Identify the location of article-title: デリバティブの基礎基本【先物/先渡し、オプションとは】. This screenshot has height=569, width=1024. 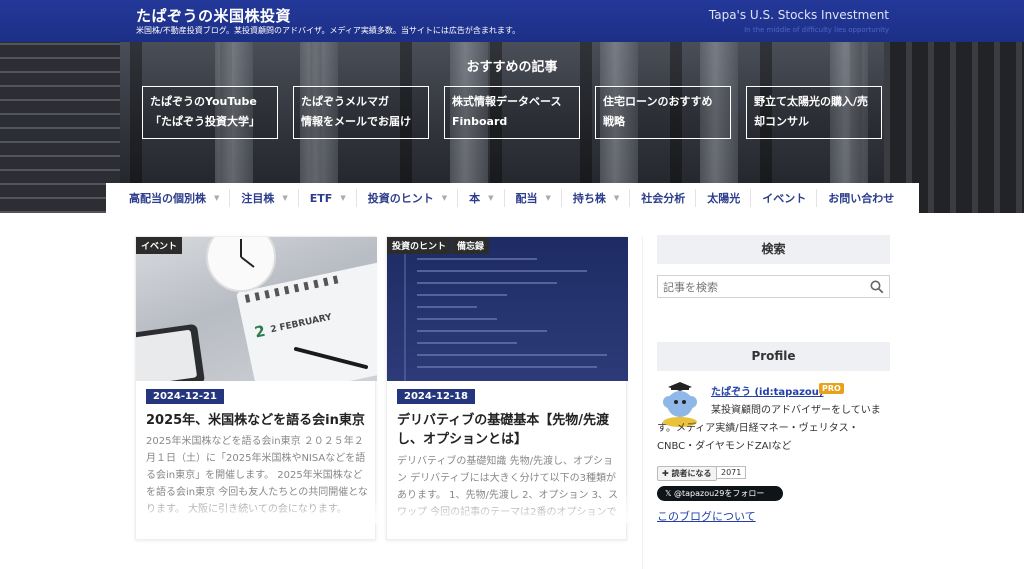
(508, 430).